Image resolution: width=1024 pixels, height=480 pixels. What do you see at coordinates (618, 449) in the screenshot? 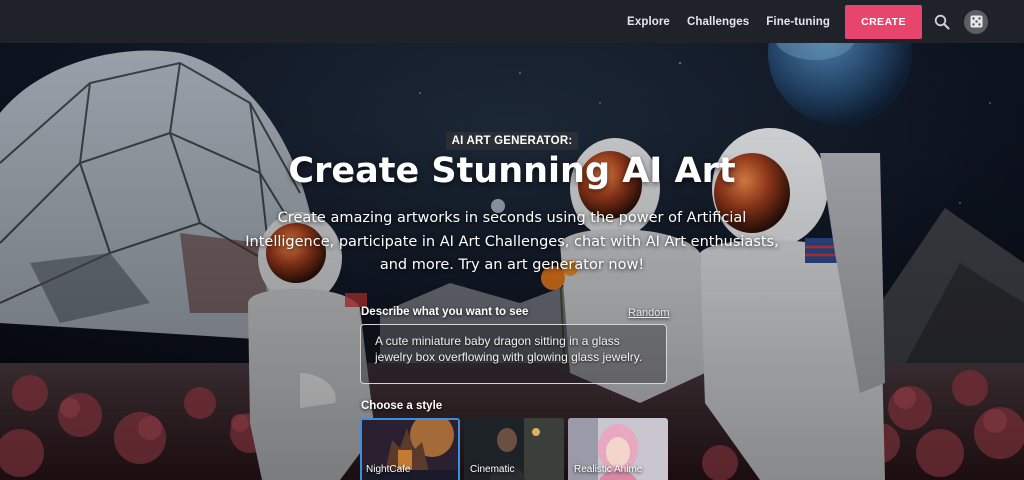
I see `style-card-realistic-anime: Realistic Anime` at bounding box center [618, 449].